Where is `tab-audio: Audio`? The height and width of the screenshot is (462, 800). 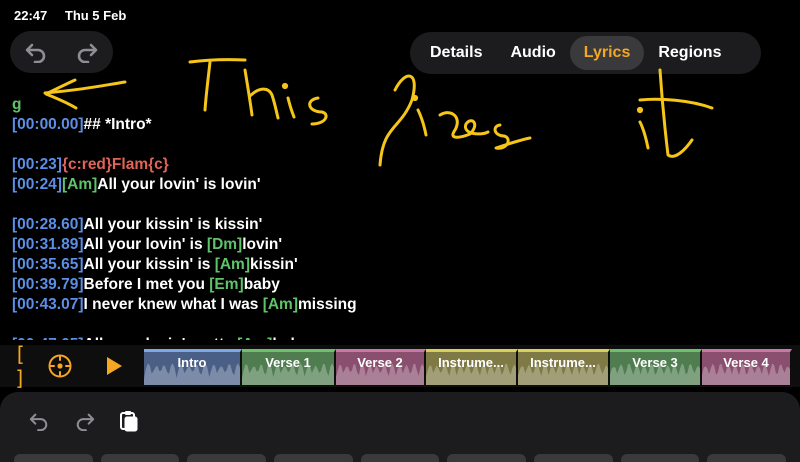
tab-audio: Audio is located at coordinates (532, 53).